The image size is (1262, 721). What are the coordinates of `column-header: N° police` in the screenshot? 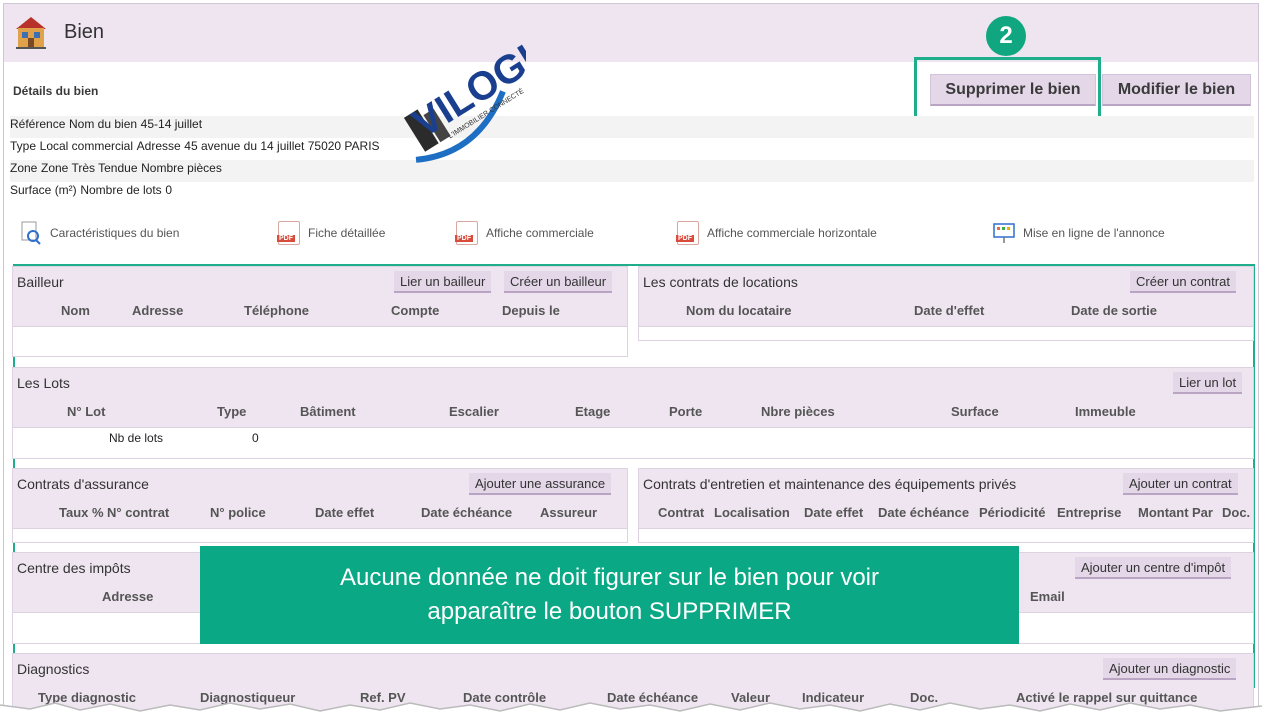 It's located at (238, 512).